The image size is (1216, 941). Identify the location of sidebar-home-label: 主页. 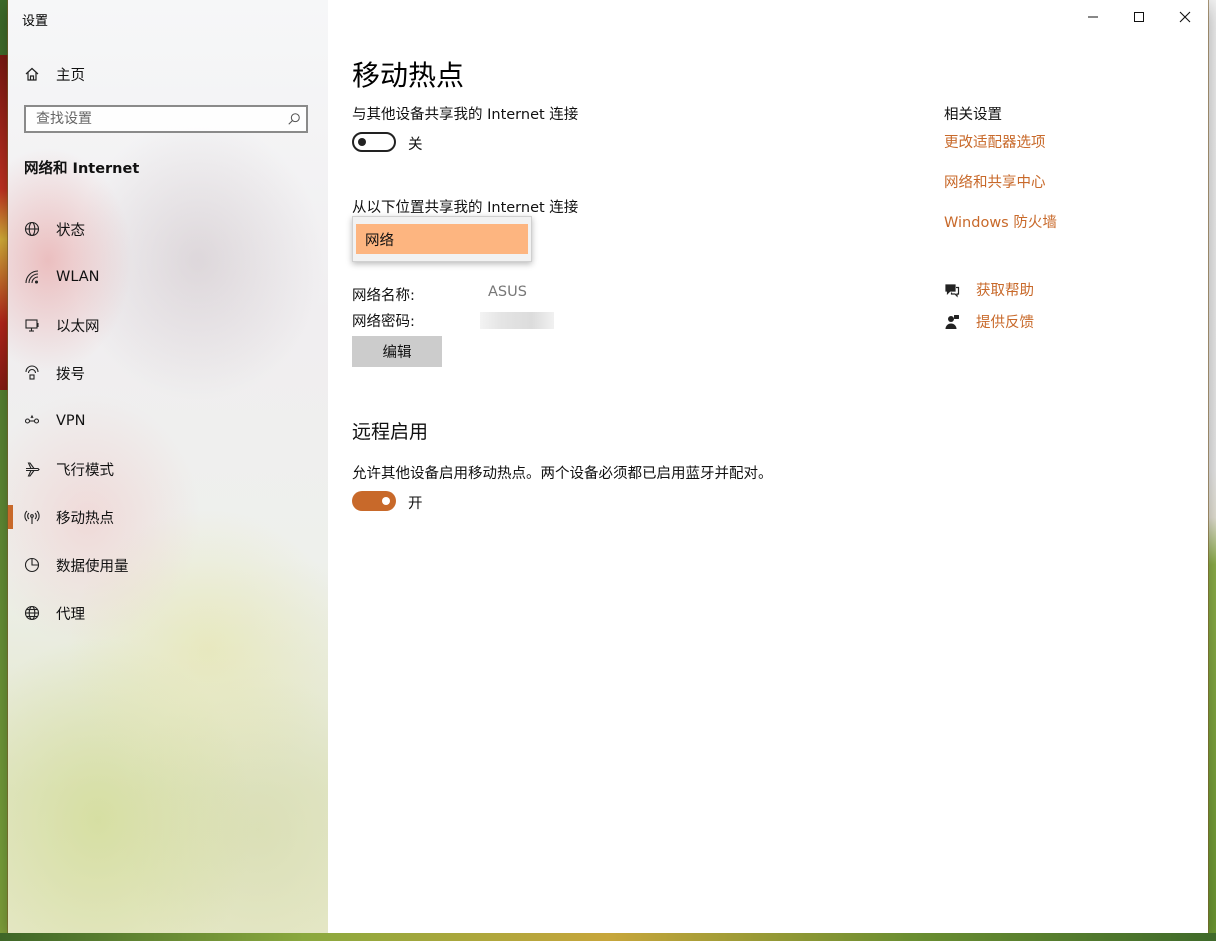
(70, 75).